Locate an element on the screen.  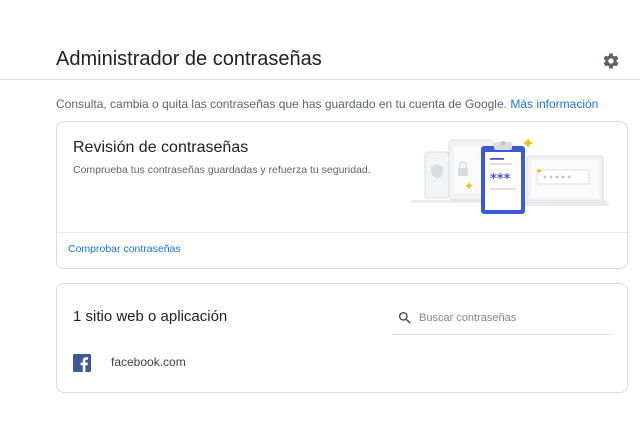
search-icon is located at coordinates (405, 318).